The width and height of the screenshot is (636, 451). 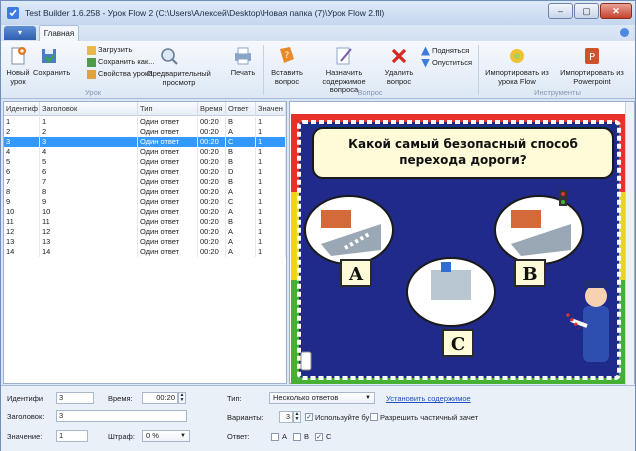 What do you see at coordinates (526, 219) in the screenshot?
I see `brick-wall-icon` at bounding box center [526, 219].